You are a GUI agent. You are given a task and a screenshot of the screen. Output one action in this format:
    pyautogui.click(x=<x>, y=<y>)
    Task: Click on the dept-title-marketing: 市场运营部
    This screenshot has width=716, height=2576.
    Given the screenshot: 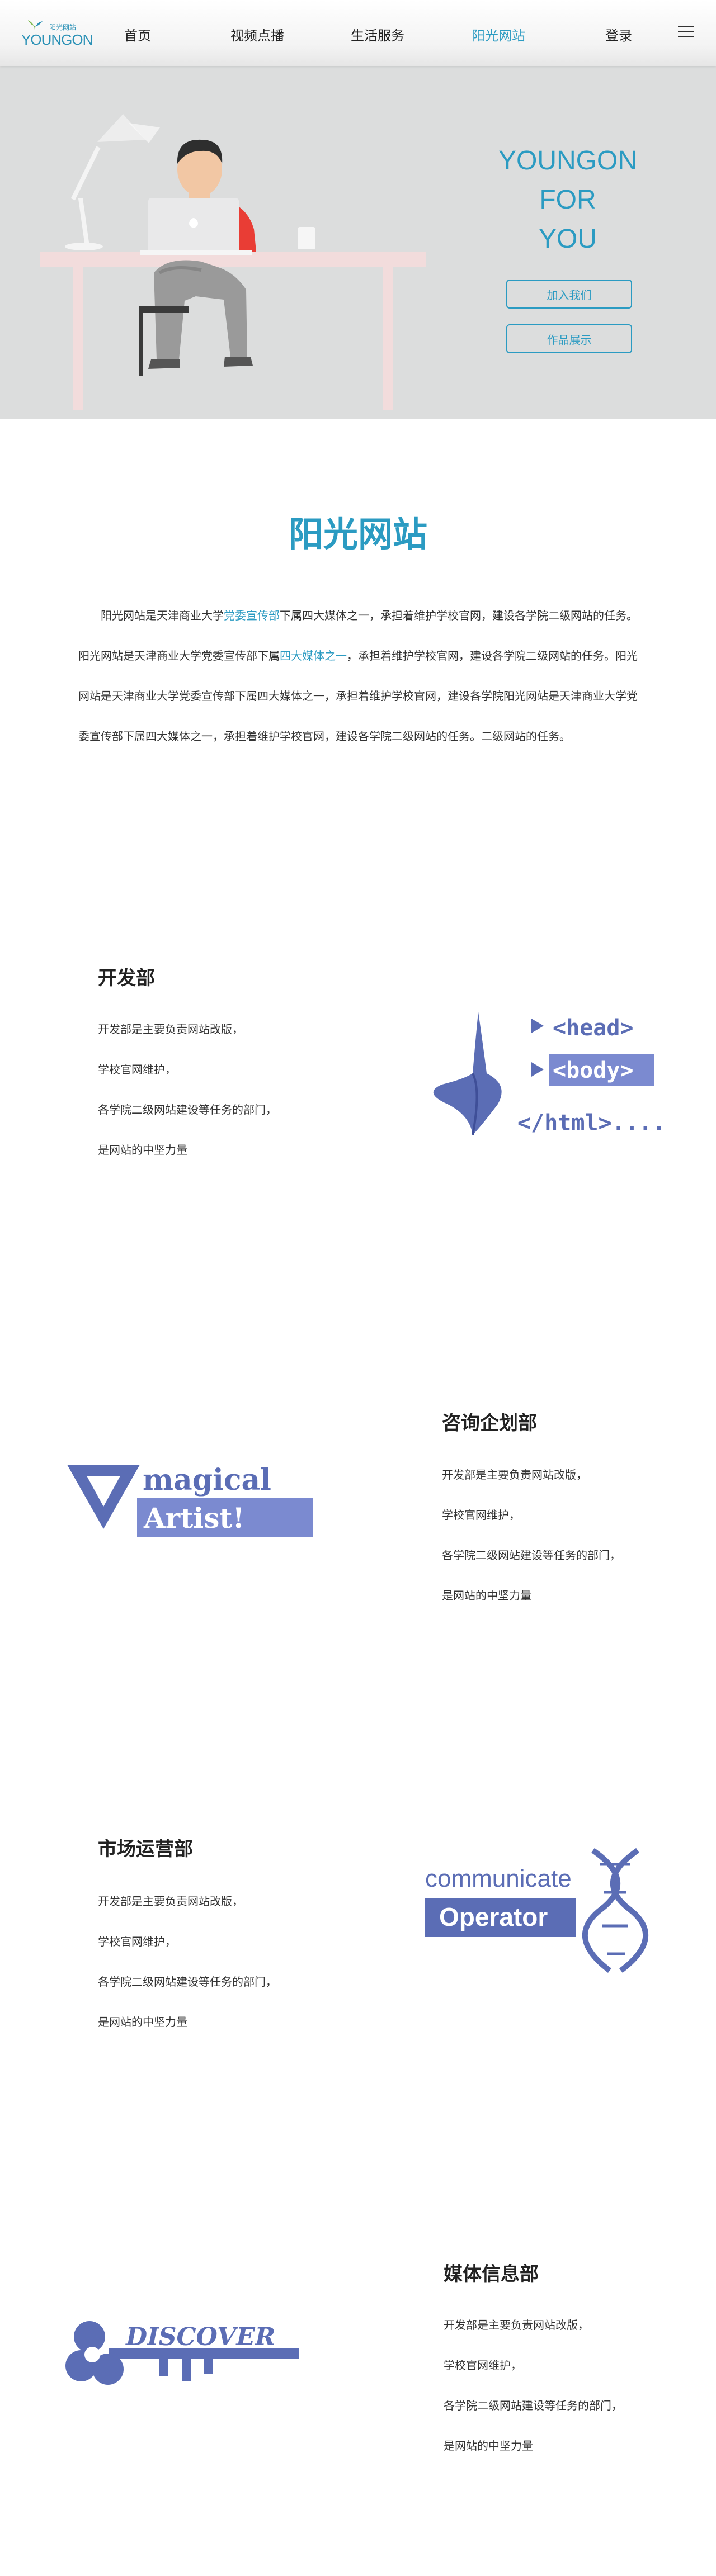 What is the action you would take?
    pyautogui.click(x=145, y=1849)
    